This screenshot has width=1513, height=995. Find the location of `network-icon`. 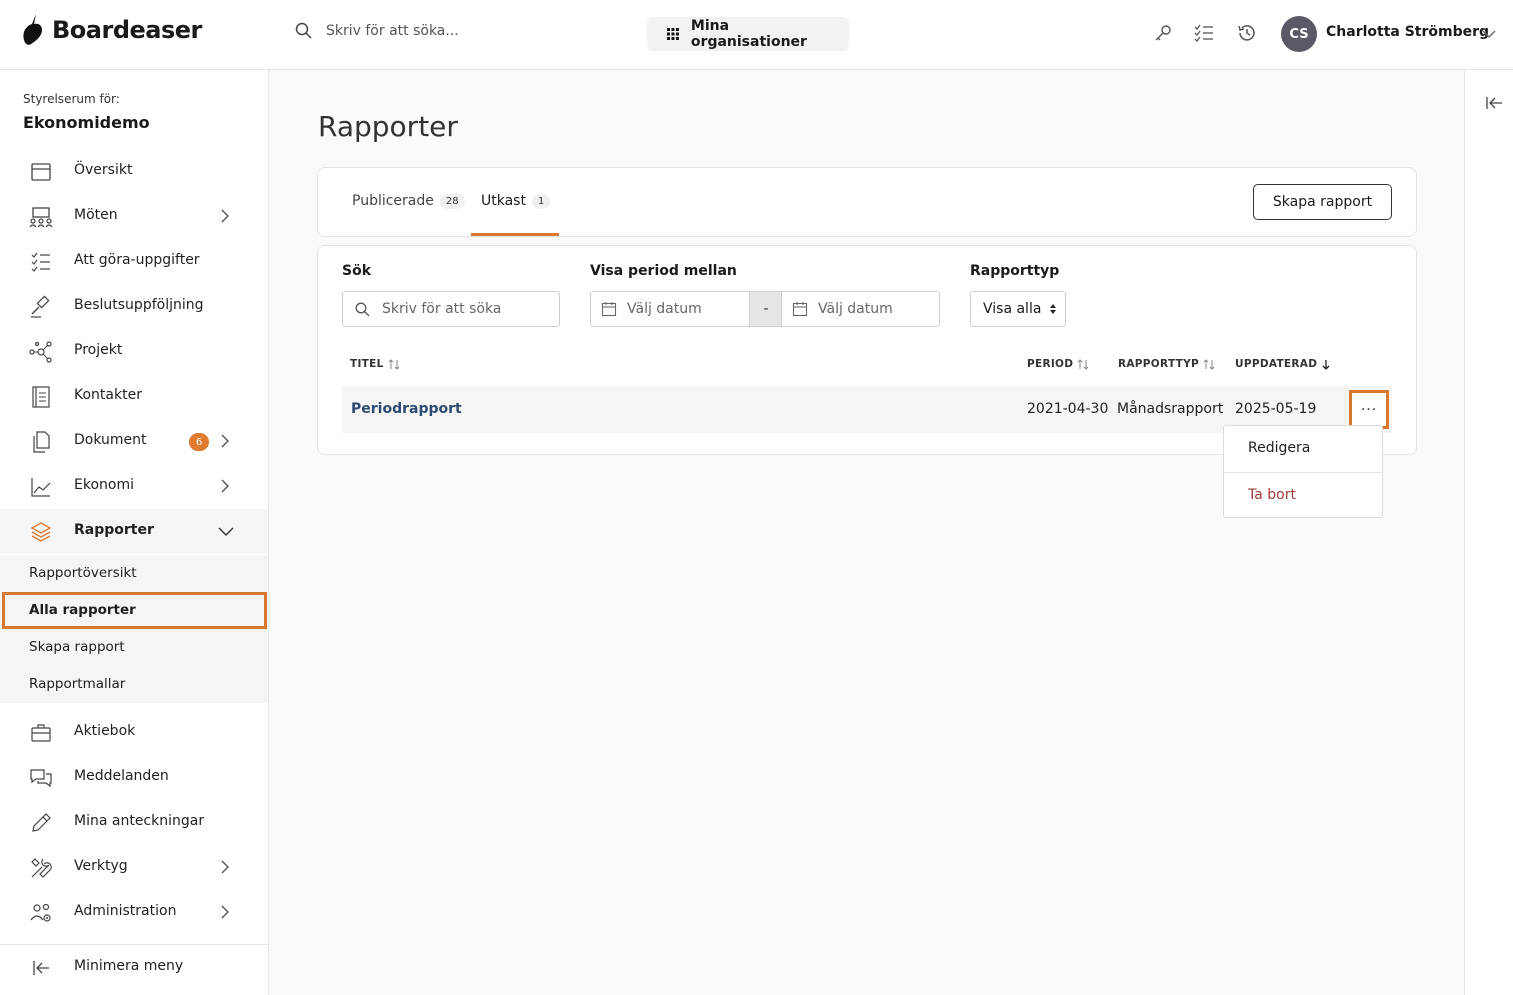

network-icon is located at coordinates (40, 352).